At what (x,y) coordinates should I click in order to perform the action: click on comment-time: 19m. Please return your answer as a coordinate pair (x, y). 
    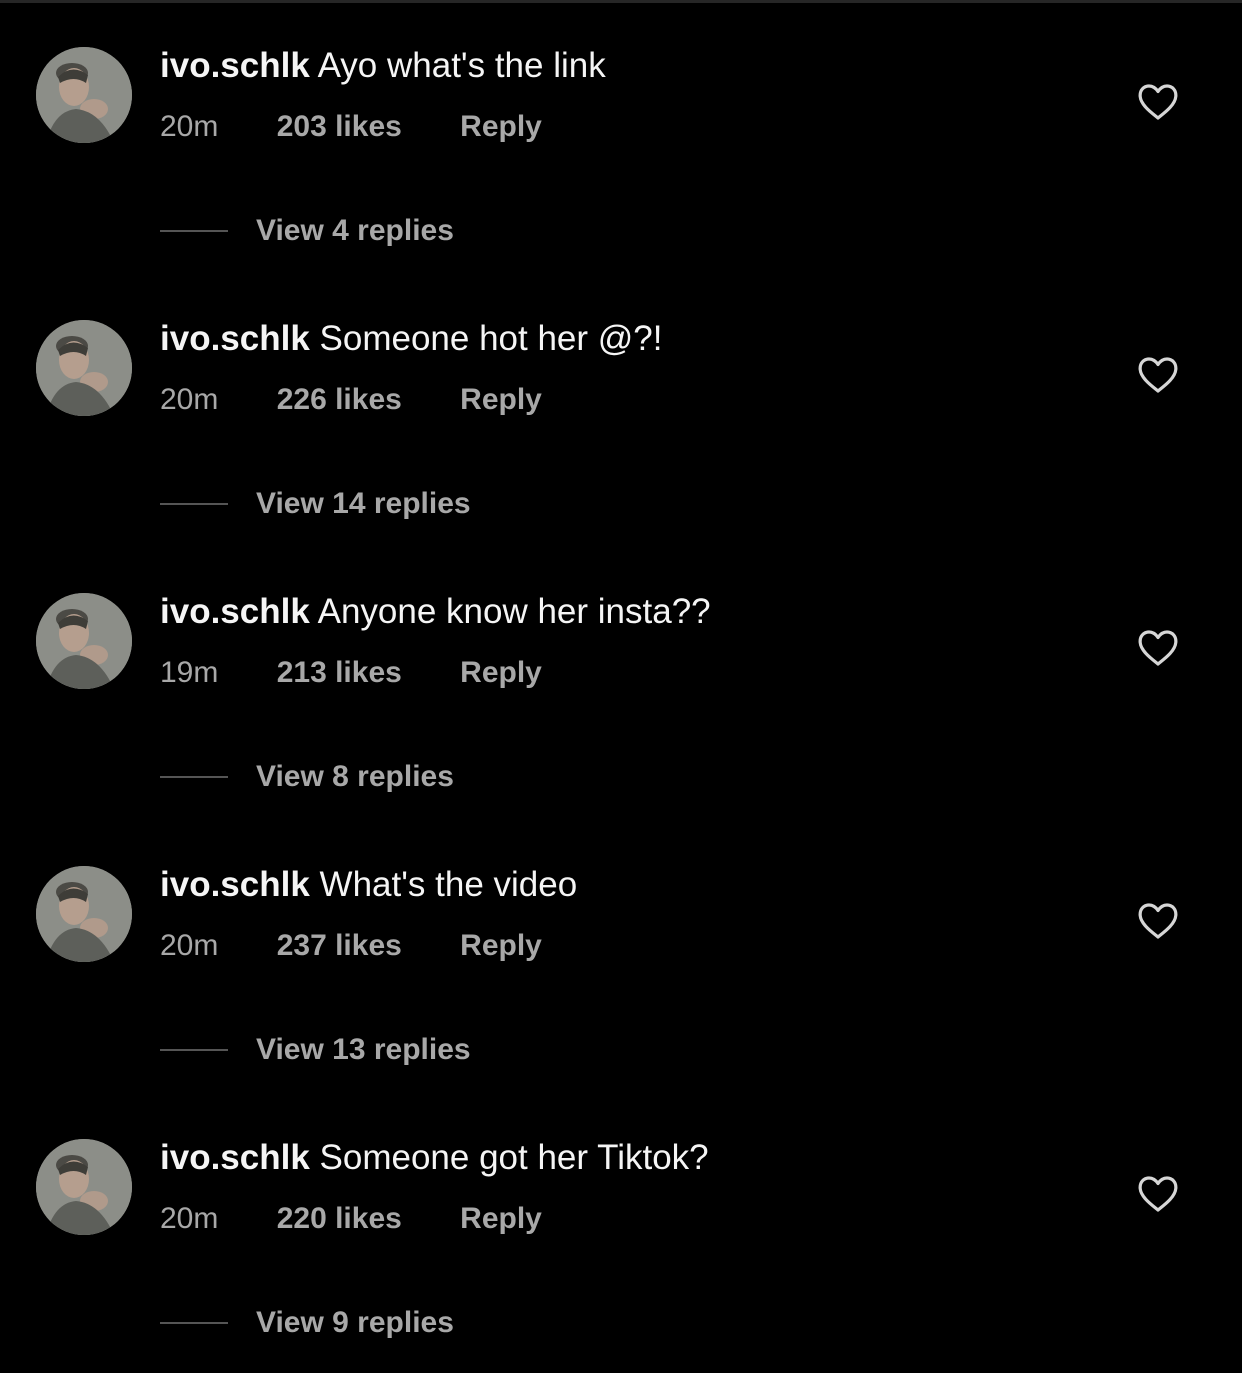
    Looking at the image, I should click on (189, 672).